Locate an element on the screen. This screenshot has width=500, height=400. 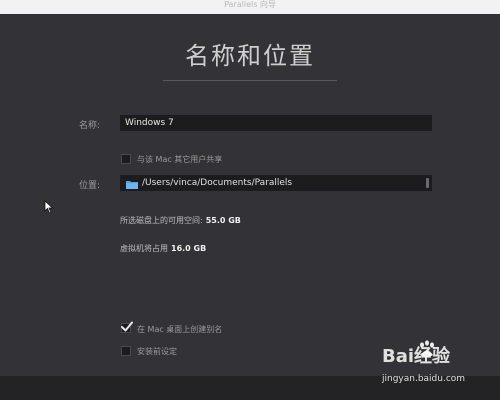
watermark-brand: Bai经验 is located at coordinates (416, 356).